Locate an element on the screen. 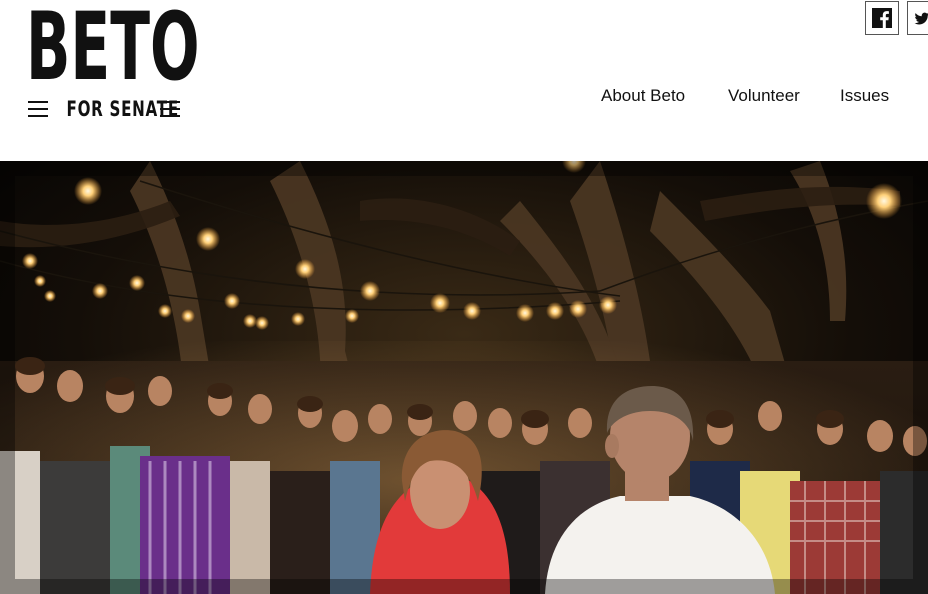  logo-subtitle: FOR SENATE is located at coordinates (122, 109).